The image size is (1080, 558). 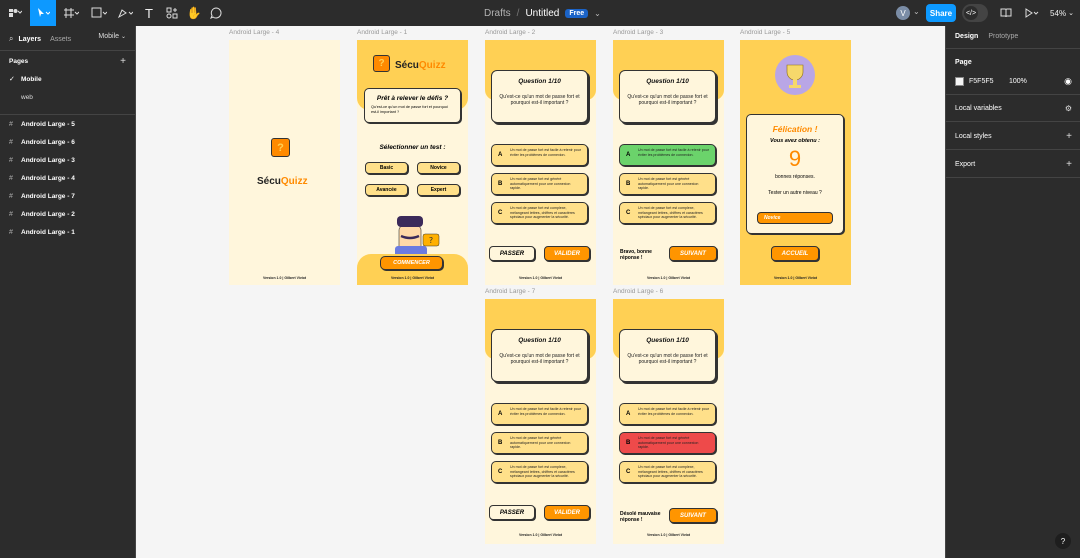 What do you see at coordinates (497, 13) in the screenshot?
I see `breadcrumb-drafts: Drafts` at bounding box center [497, 13].